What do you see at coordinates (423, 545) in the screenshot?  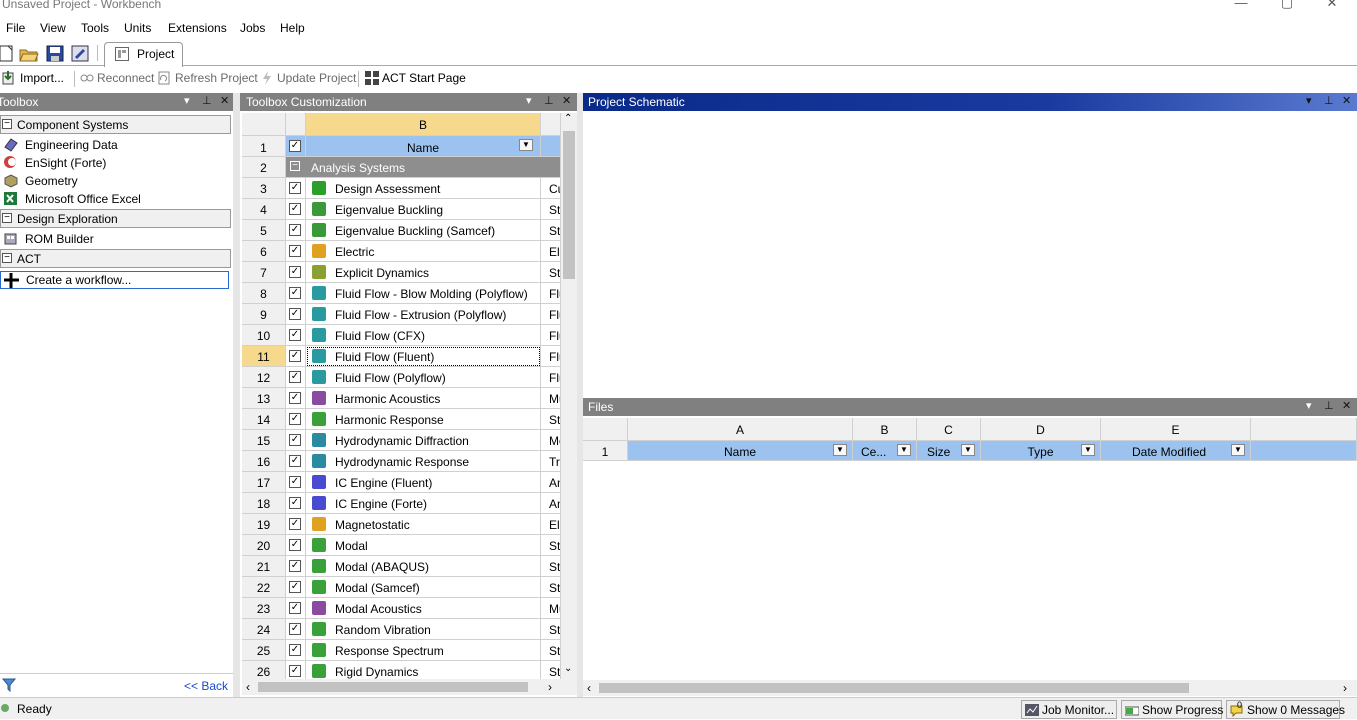 I see `system-name-cell: Modal` at bounding box center [423, 545].